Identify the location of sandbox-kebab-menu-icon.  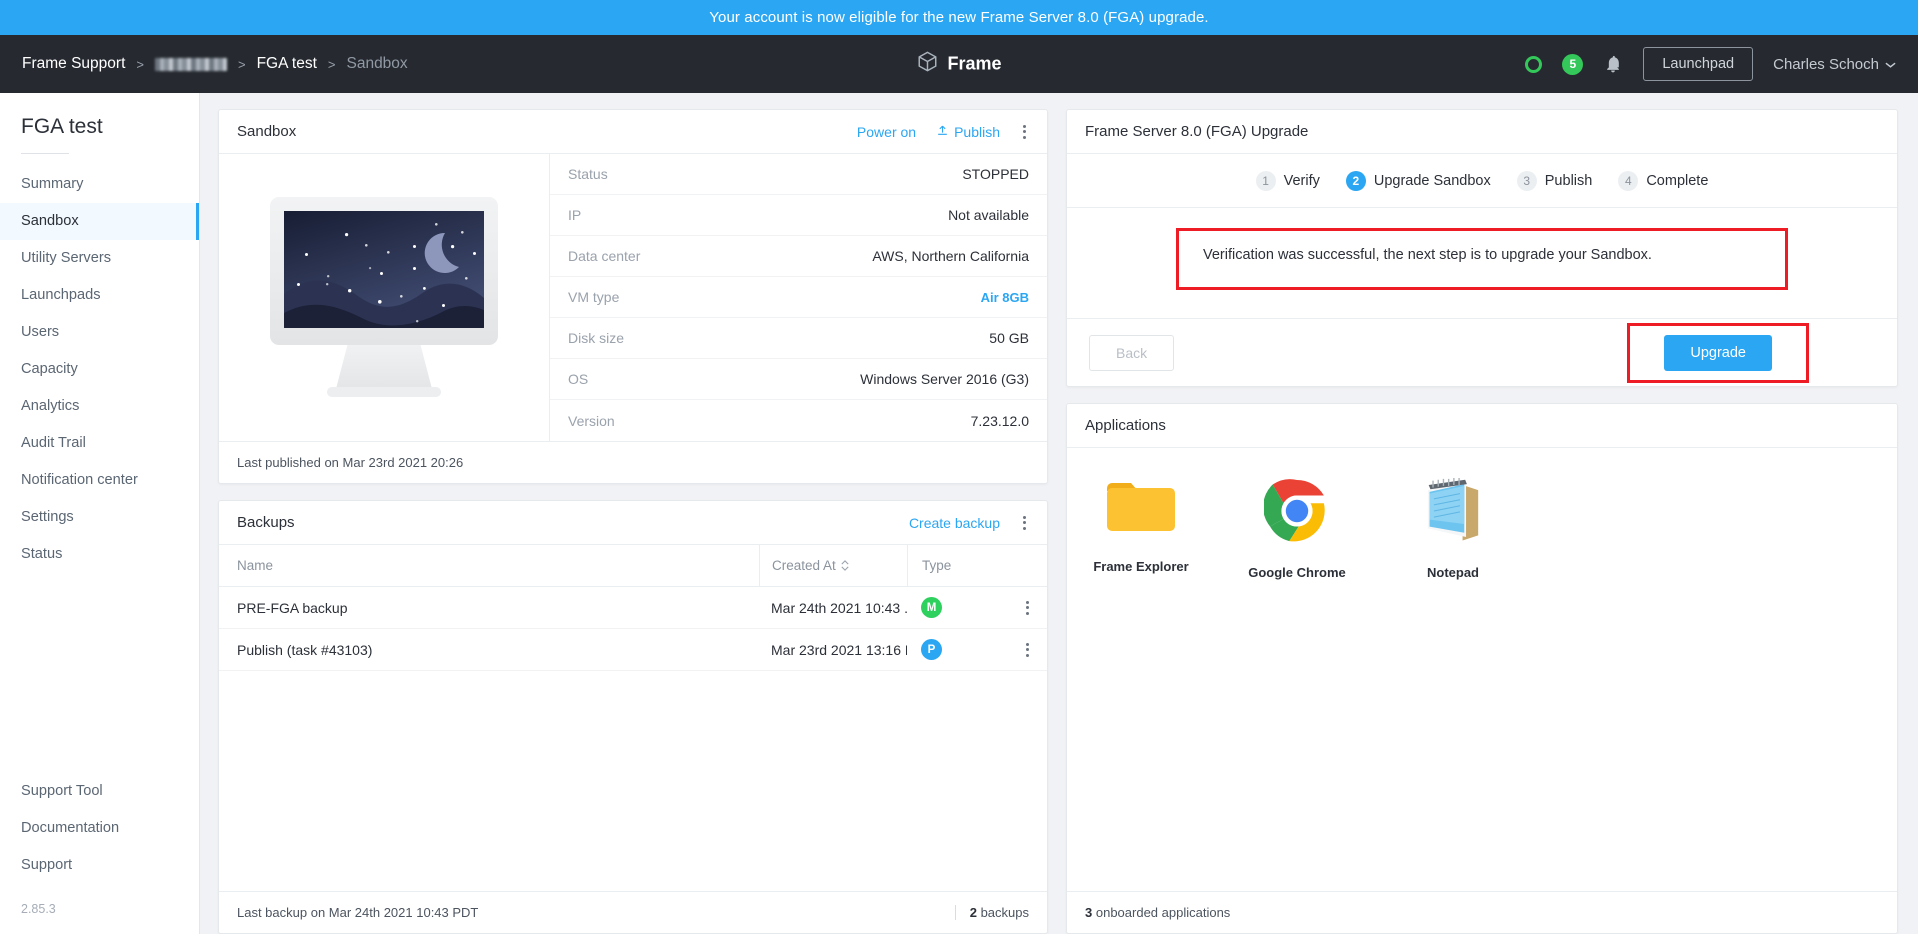
(1024, 132).